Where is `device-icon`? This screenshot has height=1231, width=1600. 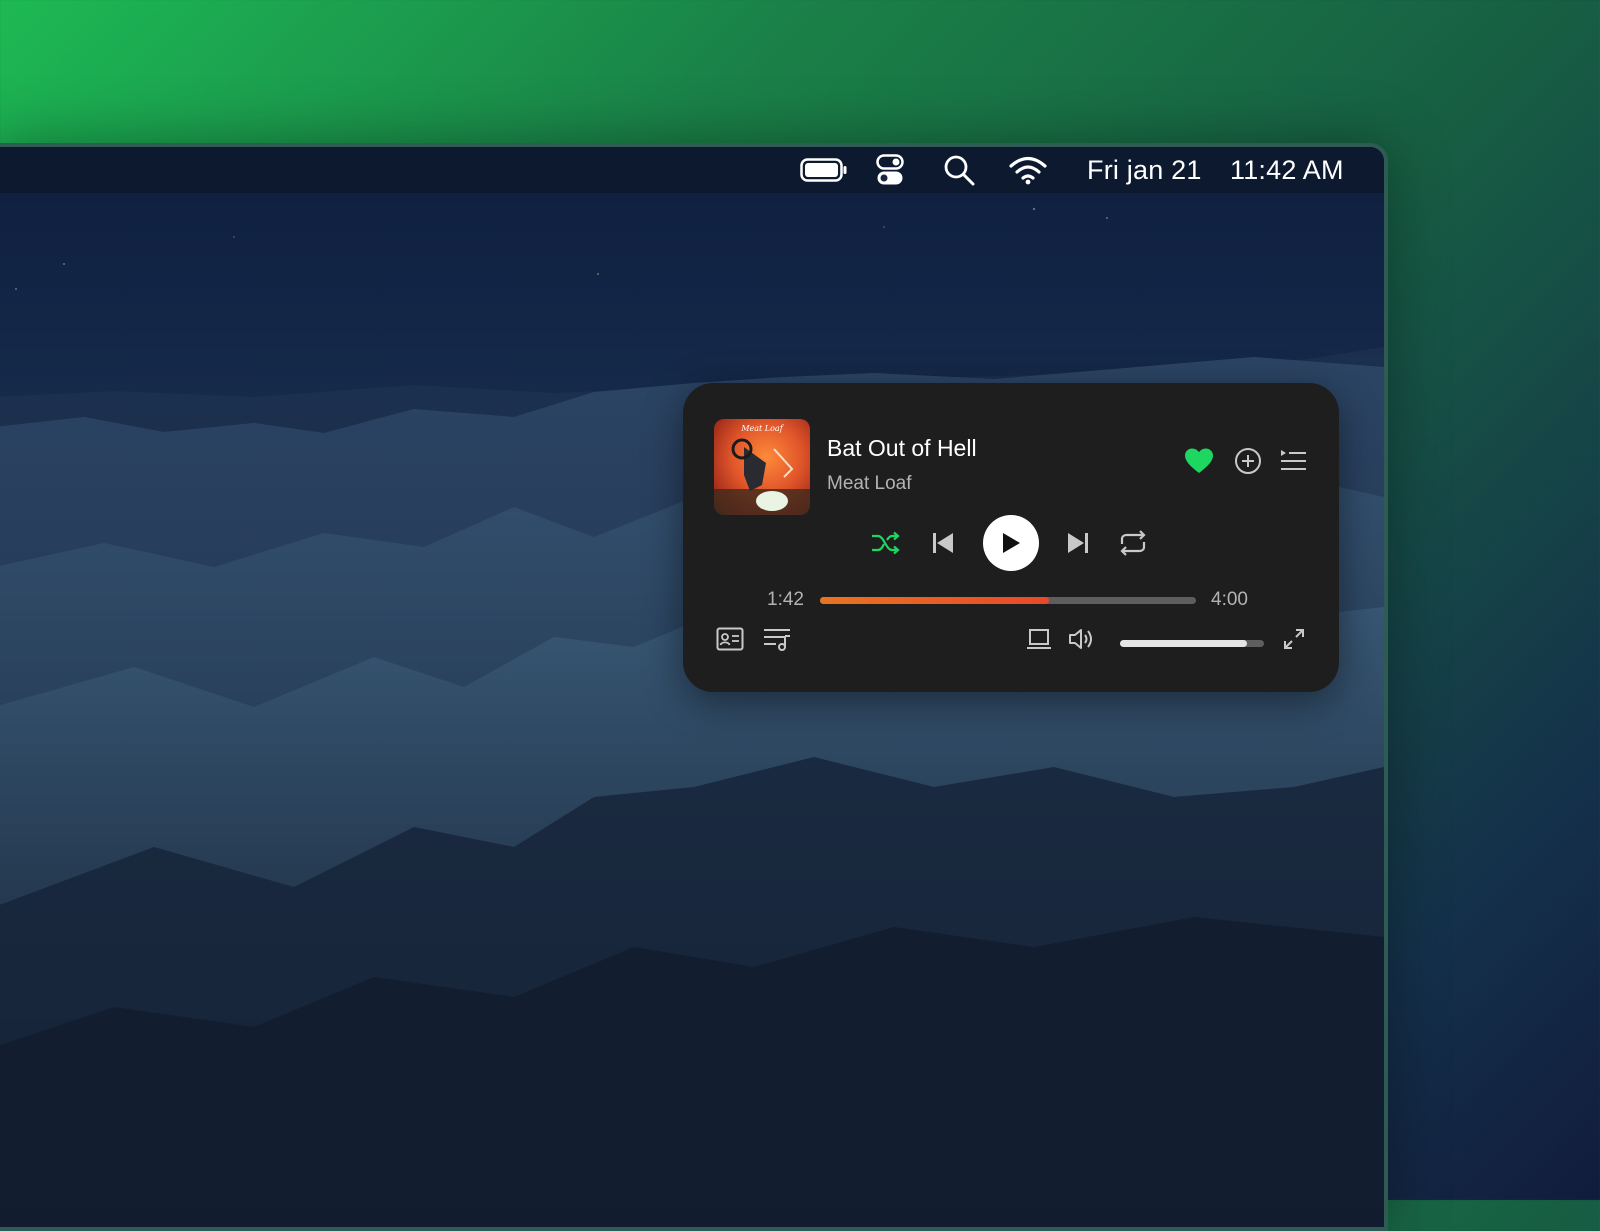 device-icon is located at coordinates (1039, 639).